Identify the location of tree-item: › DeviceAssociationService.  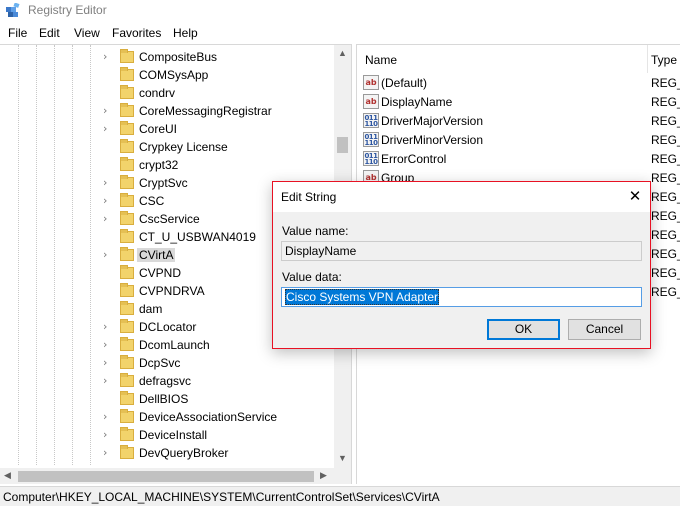
(166, 417).